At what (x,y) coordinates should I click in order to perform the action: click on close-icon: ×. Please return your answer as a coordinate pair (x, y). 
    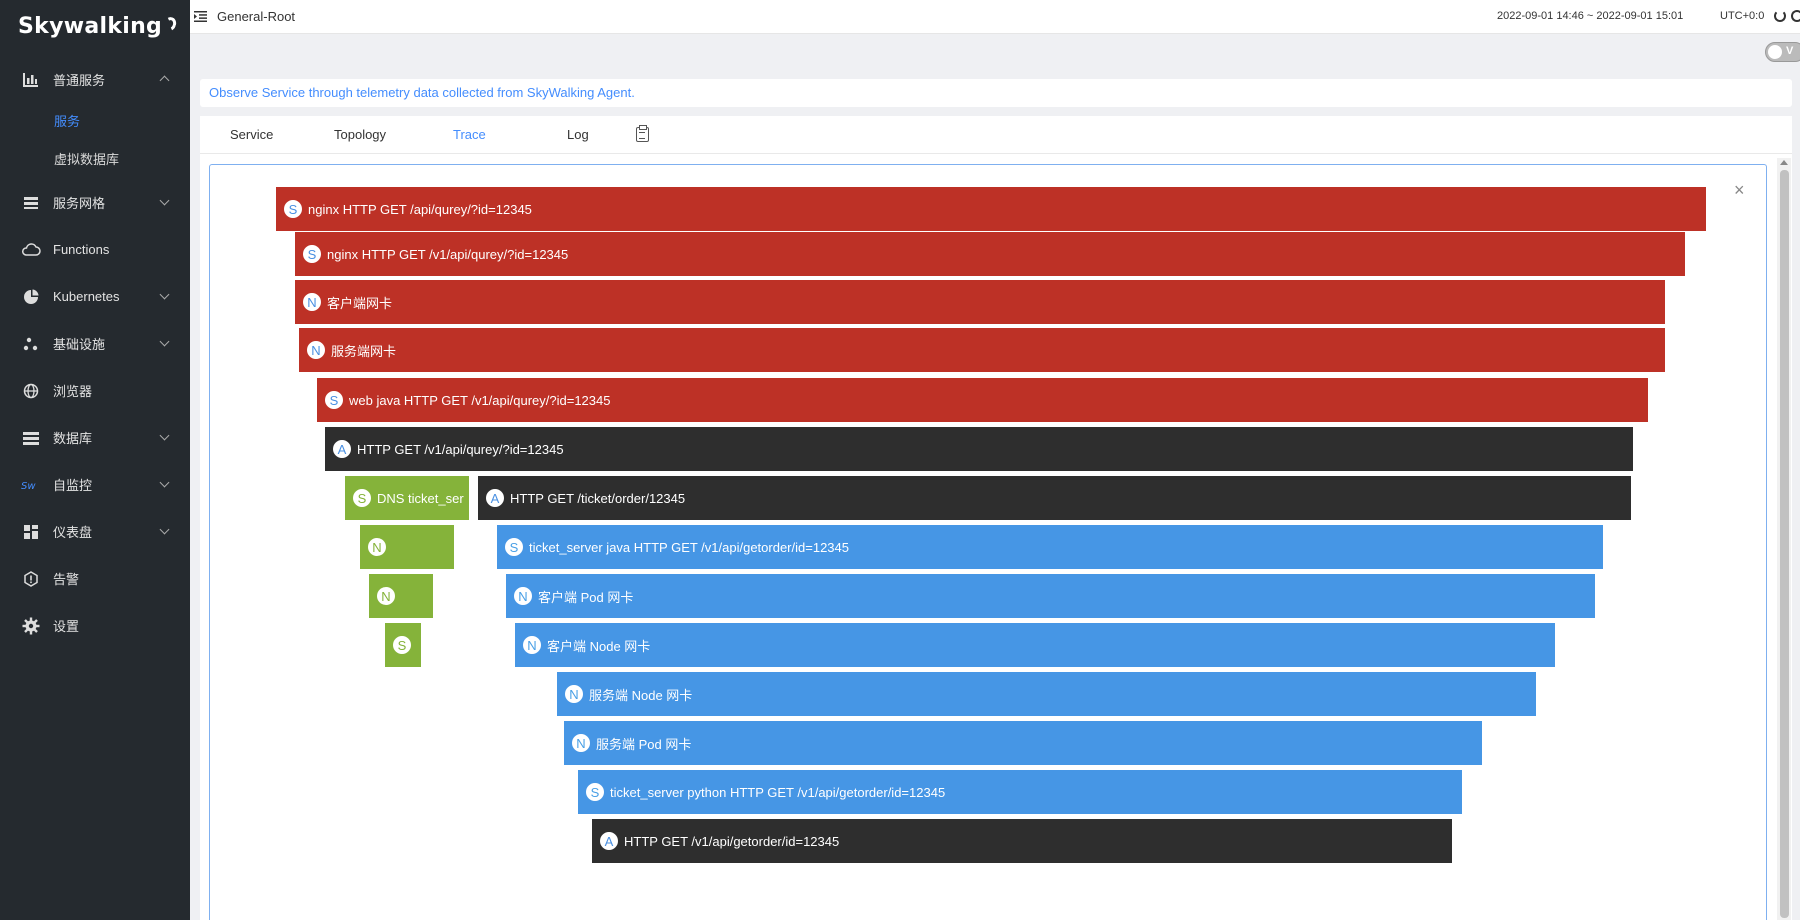
    Looking at the image, I should click on (1739, 190).